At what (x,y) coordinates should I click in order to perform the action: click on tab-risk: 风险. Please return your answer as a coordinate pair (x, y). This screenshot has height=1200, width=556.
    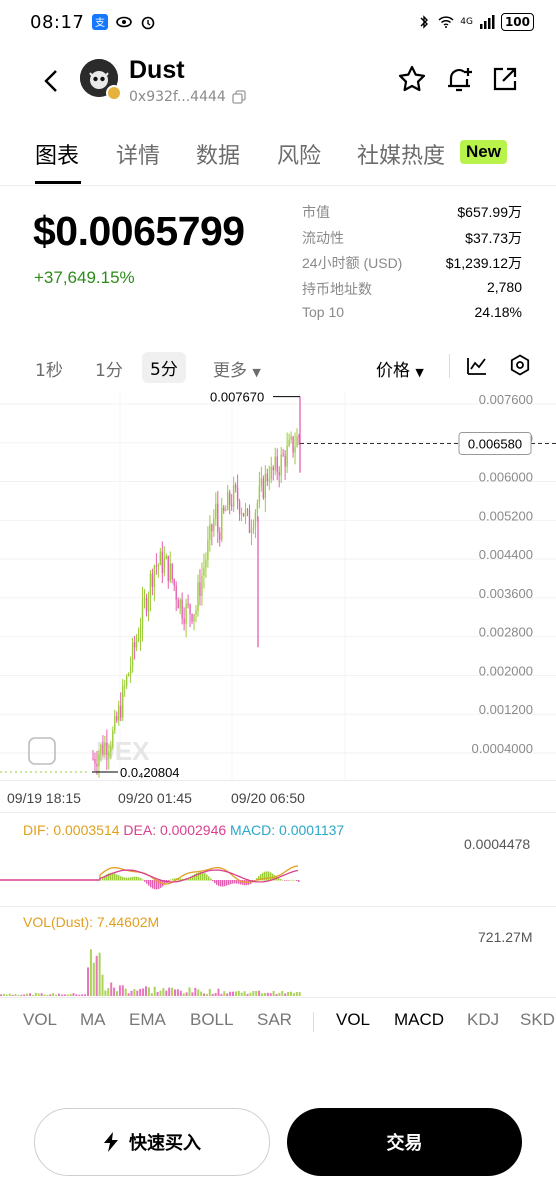
    Looking at the image, I should click on (299, 154).